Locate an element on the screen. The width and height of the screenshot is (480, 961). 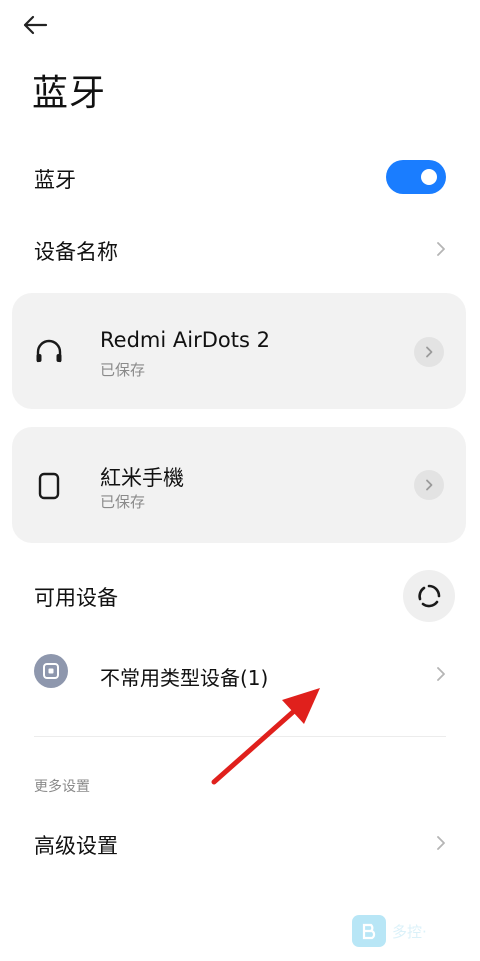
annotation-arrow-icon is located at coordinates (265, 736).